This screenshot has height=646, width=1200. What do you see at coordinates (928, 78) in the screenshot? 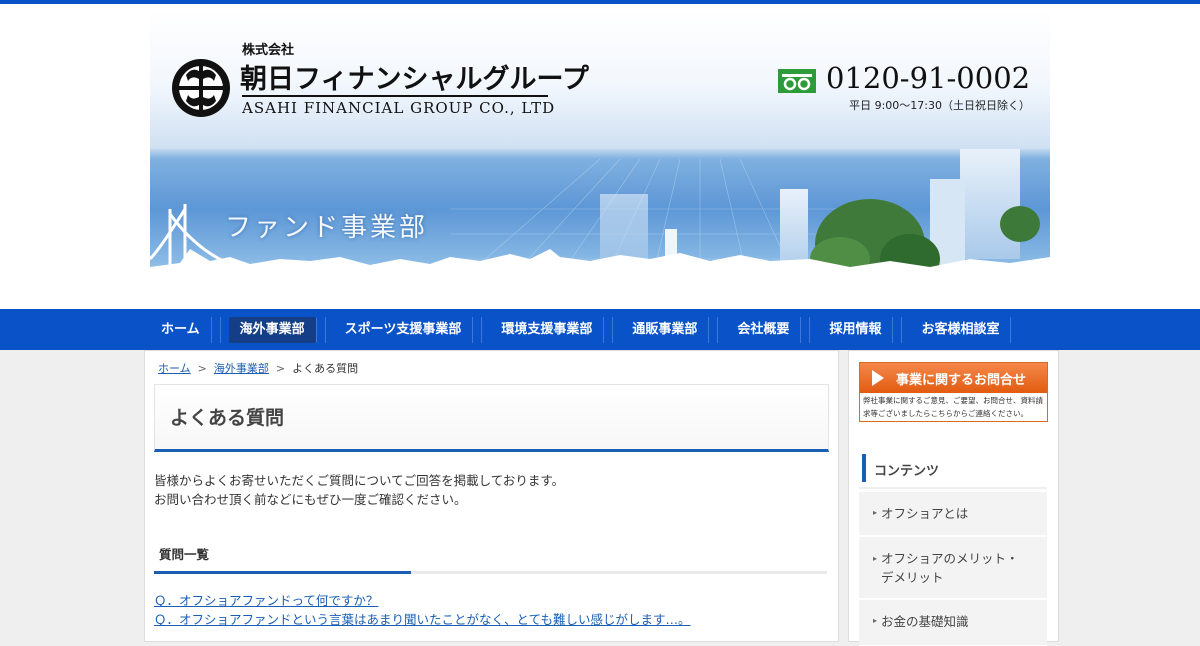
I see `phone-number: 0120-91-0002` at bounding box center [928, 78].